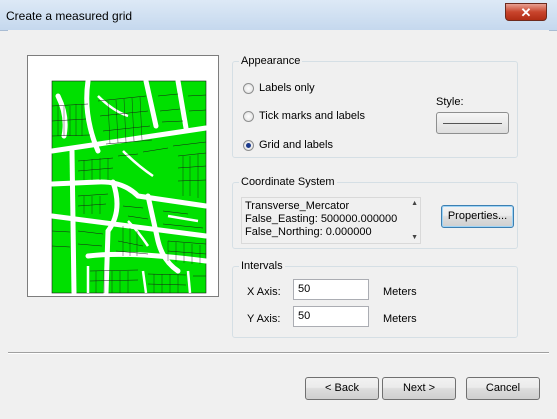 This screenshot has height=419, width=557. Describe the element at coordinates (262, 266) in the screenshot. I see `intervals-group-label: Intervals` at that location.